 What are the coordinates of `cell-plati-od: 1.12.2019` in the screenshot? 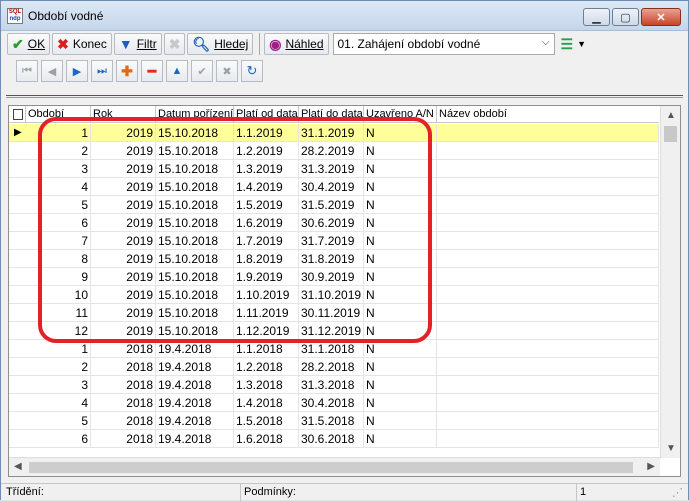 It's located at (266, 331).